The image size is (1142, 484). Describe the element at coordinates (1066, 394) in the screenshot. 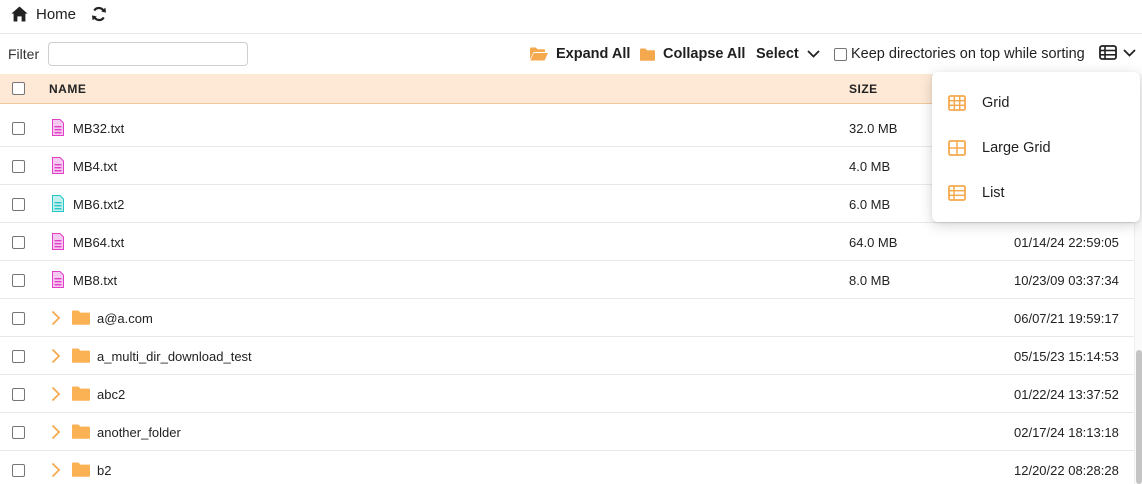

I see `item-modified-date: 01/22/24 13:37:52` at that location.